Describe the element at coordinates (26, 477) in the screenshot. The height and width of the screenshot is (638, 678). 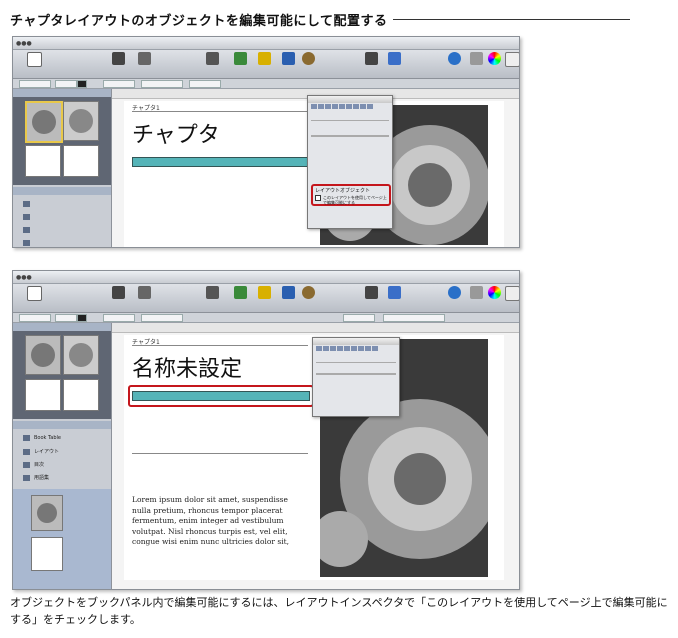
I see `glossary-icon` at that location.